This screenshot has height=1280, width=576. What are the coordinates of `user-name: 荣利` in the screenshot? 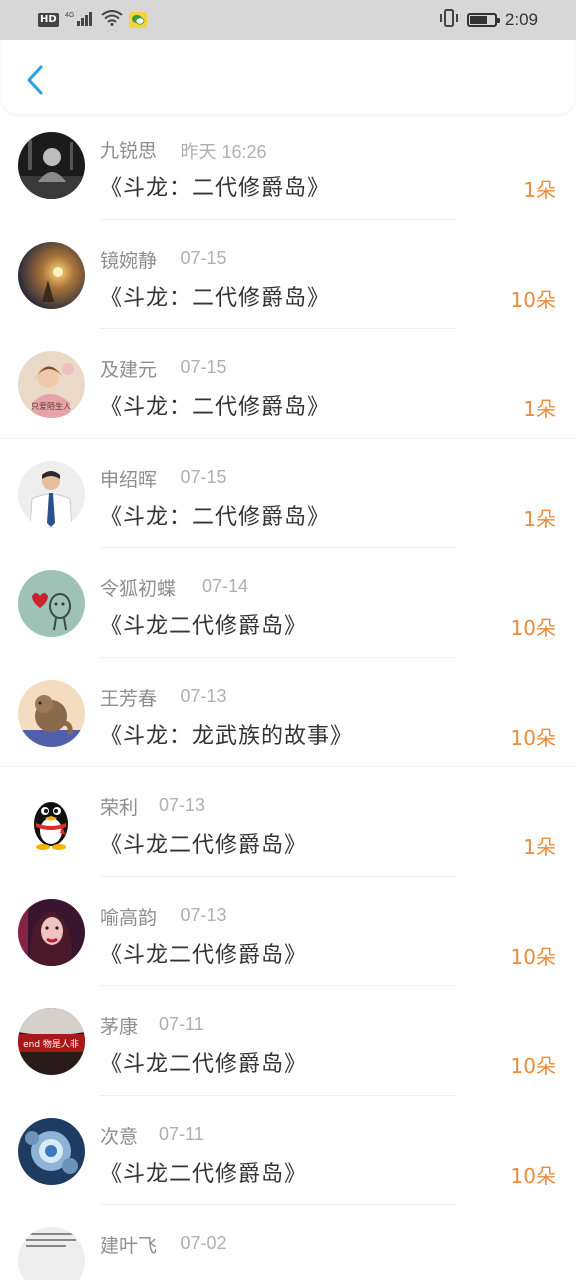 It's located at (119, 808).